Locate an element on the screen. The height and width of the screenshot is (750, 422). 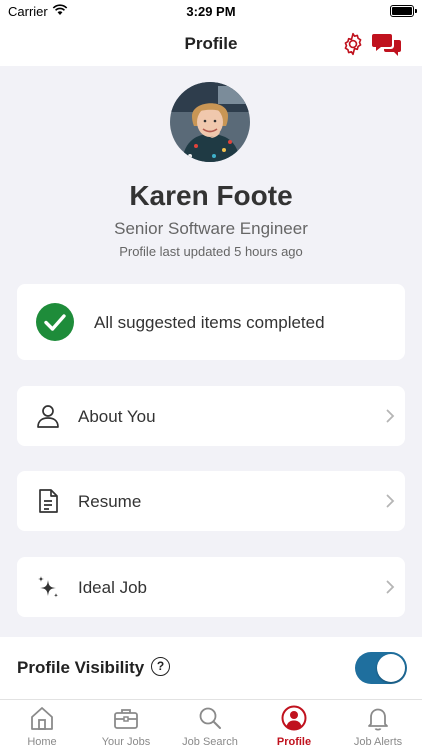
check-circle-icon is located at coordinates (55, 322).